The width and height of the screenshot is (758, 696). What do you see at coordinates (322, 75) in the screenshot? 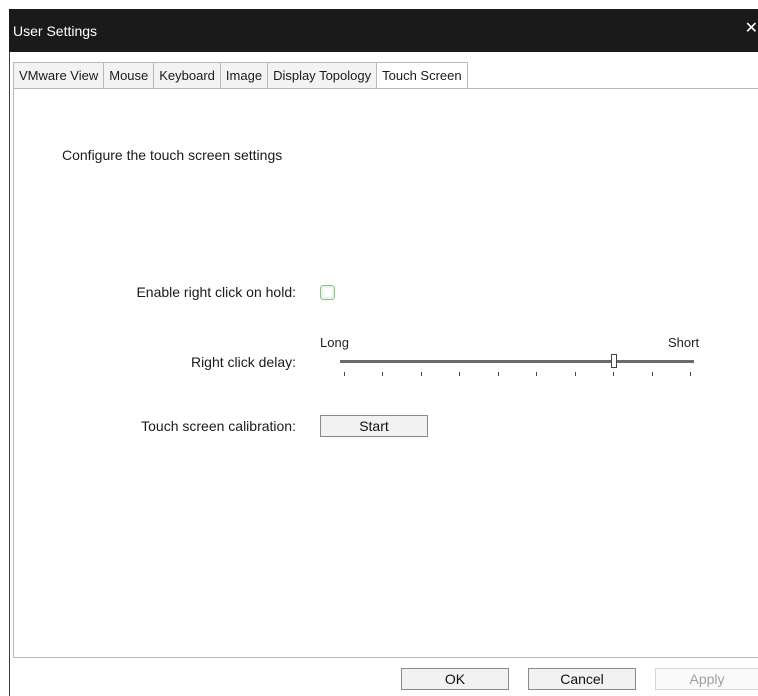
I see `tab-display-topology: Display Topology` at bounding box center [322, 75].